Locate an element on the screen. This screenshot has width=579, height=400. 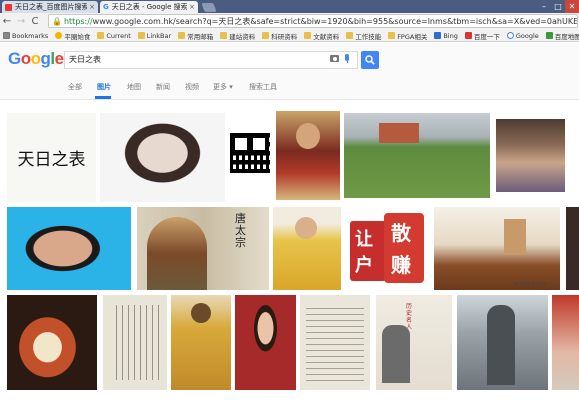
forward-button: → is located at coordinates (21, 22).